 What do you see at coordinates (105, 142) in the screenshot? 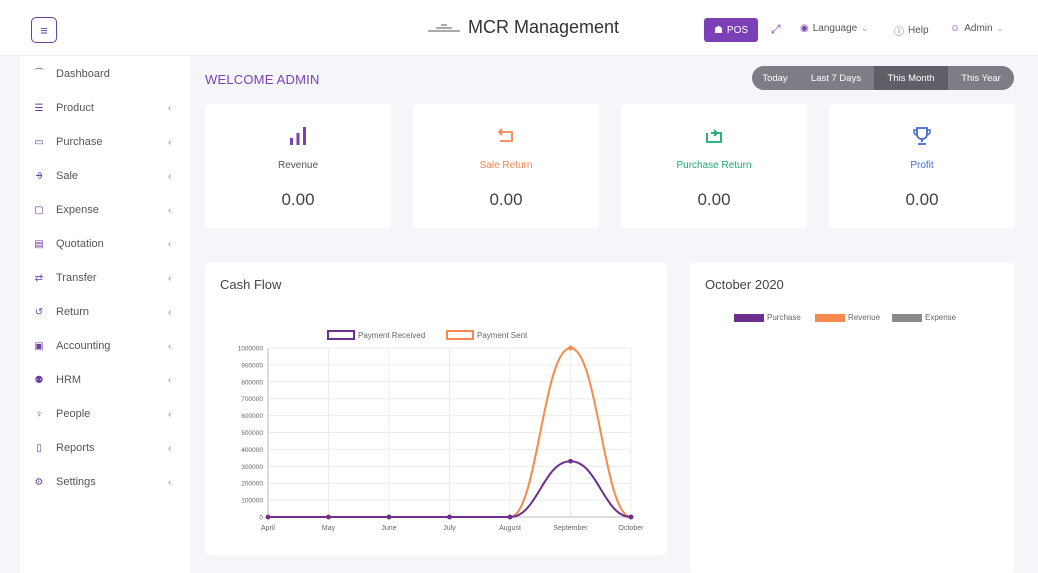
I see `sidebar-item-purchase: ▭ Purchase ‹` at bounding box center [105, 142].